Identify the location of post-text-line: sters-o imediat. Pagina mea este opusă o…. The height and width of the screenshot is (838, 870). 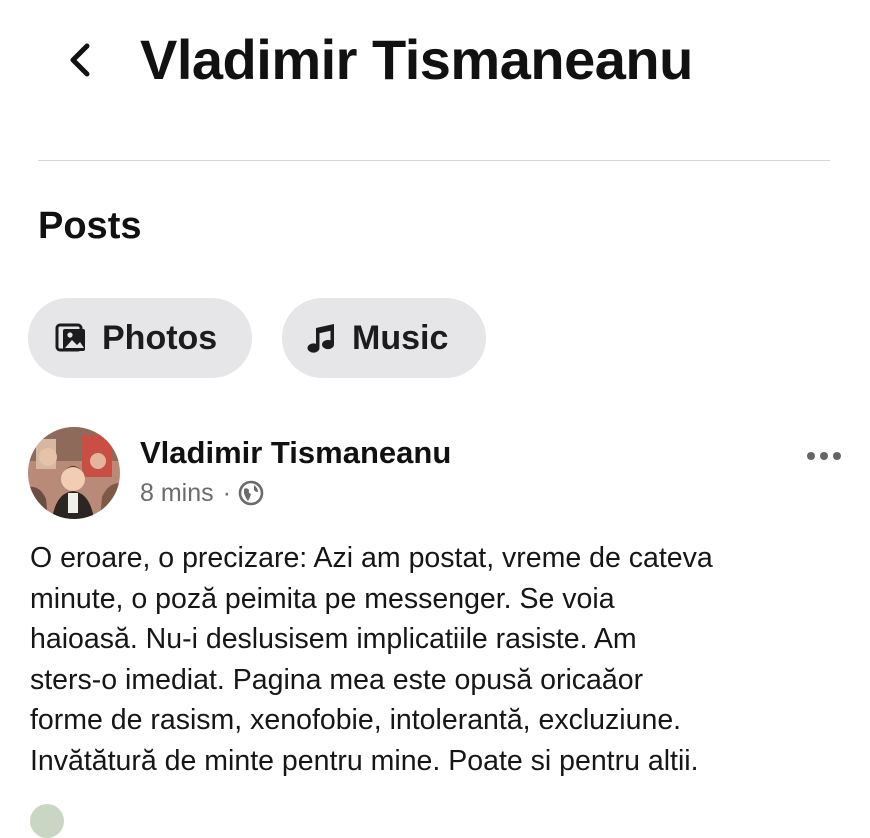
(337, 679).